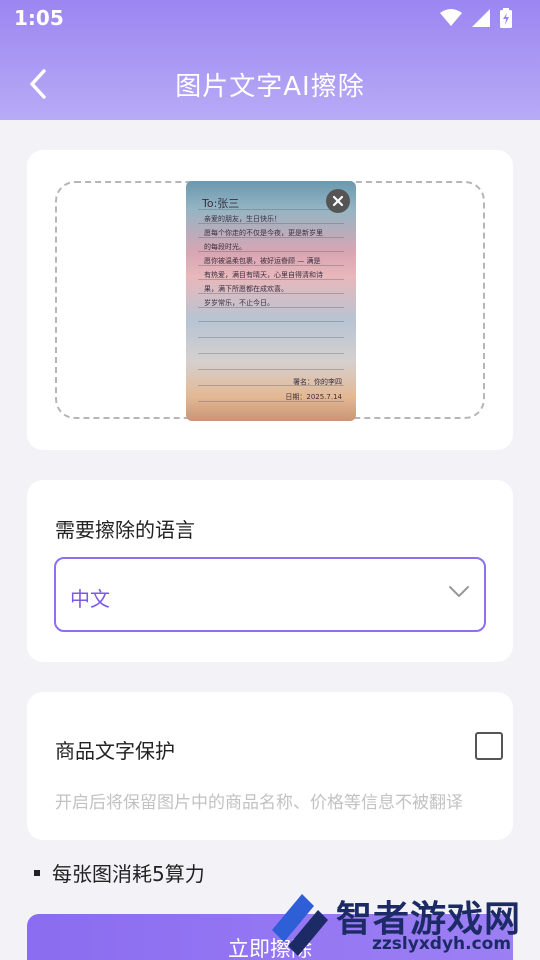 This screenshot has width=540, height=960. I want to click on language-selected-value: 中文, so click(90, 599).